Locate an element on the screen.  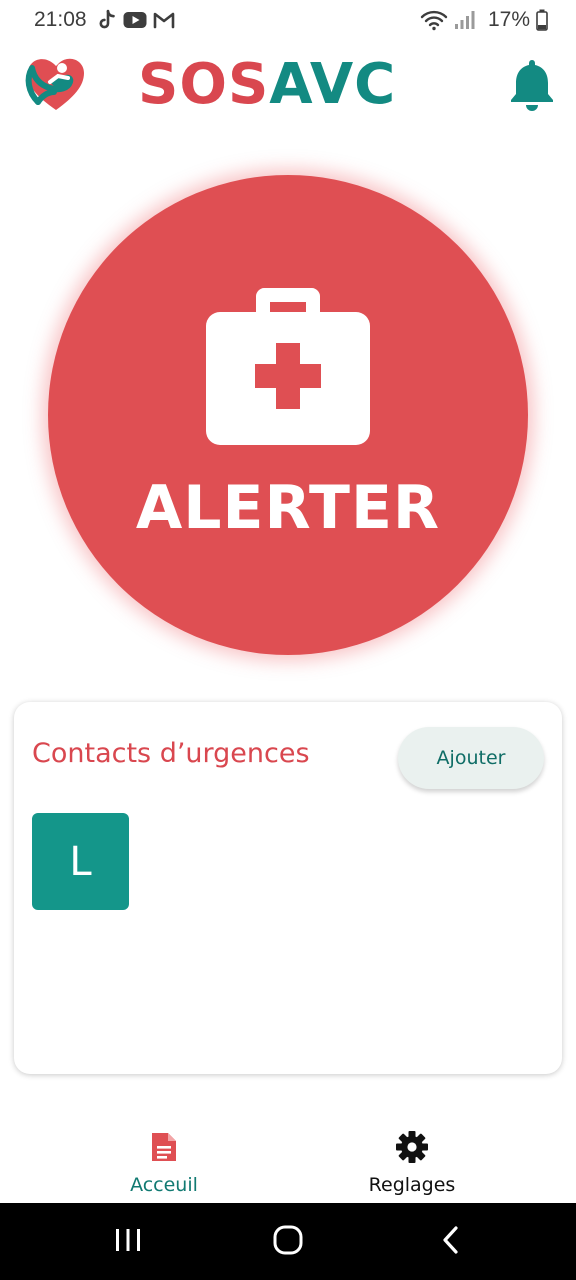
nav-label-home: Acceuil is located at coordinates (164, 1185).